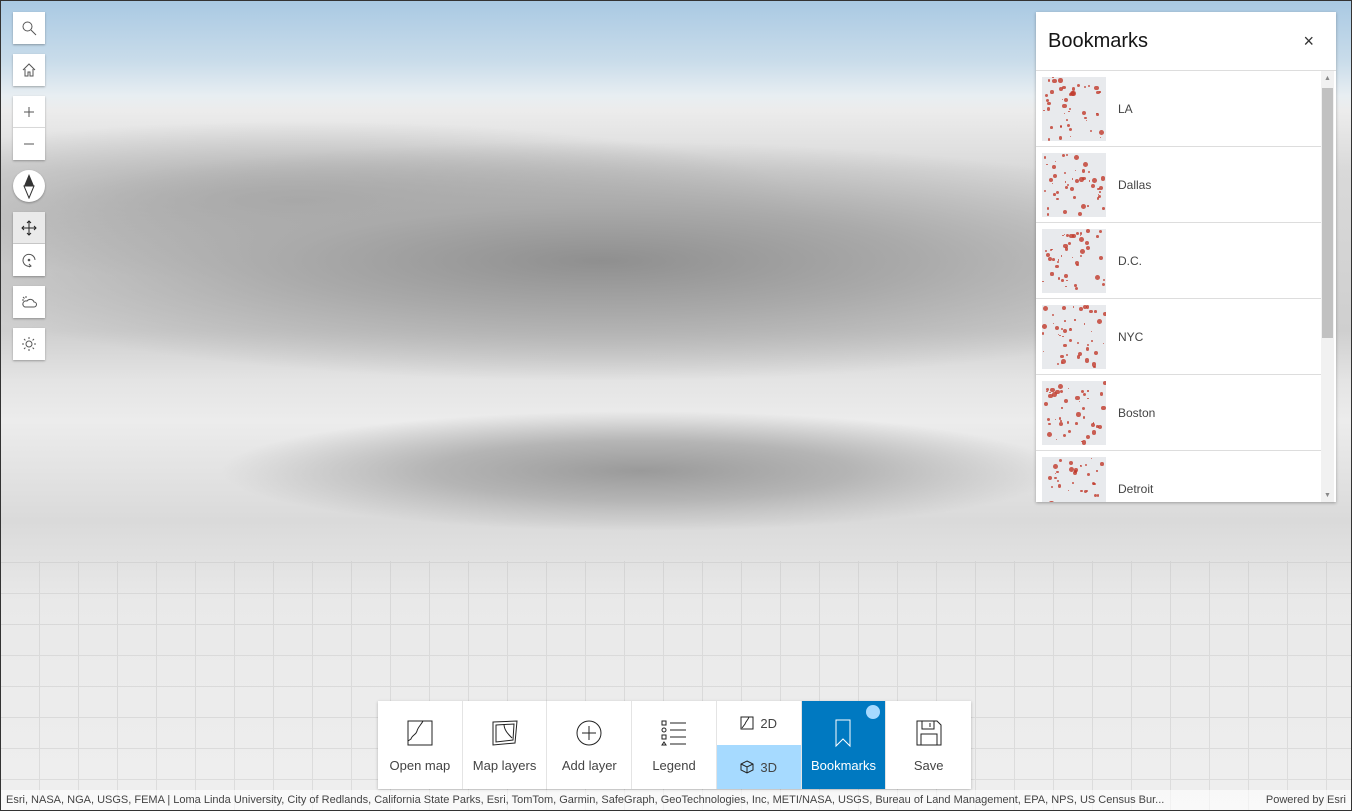 The image size is (1352, 811). I want to click on bookmark-label: Detroit, so click(1136, 488).